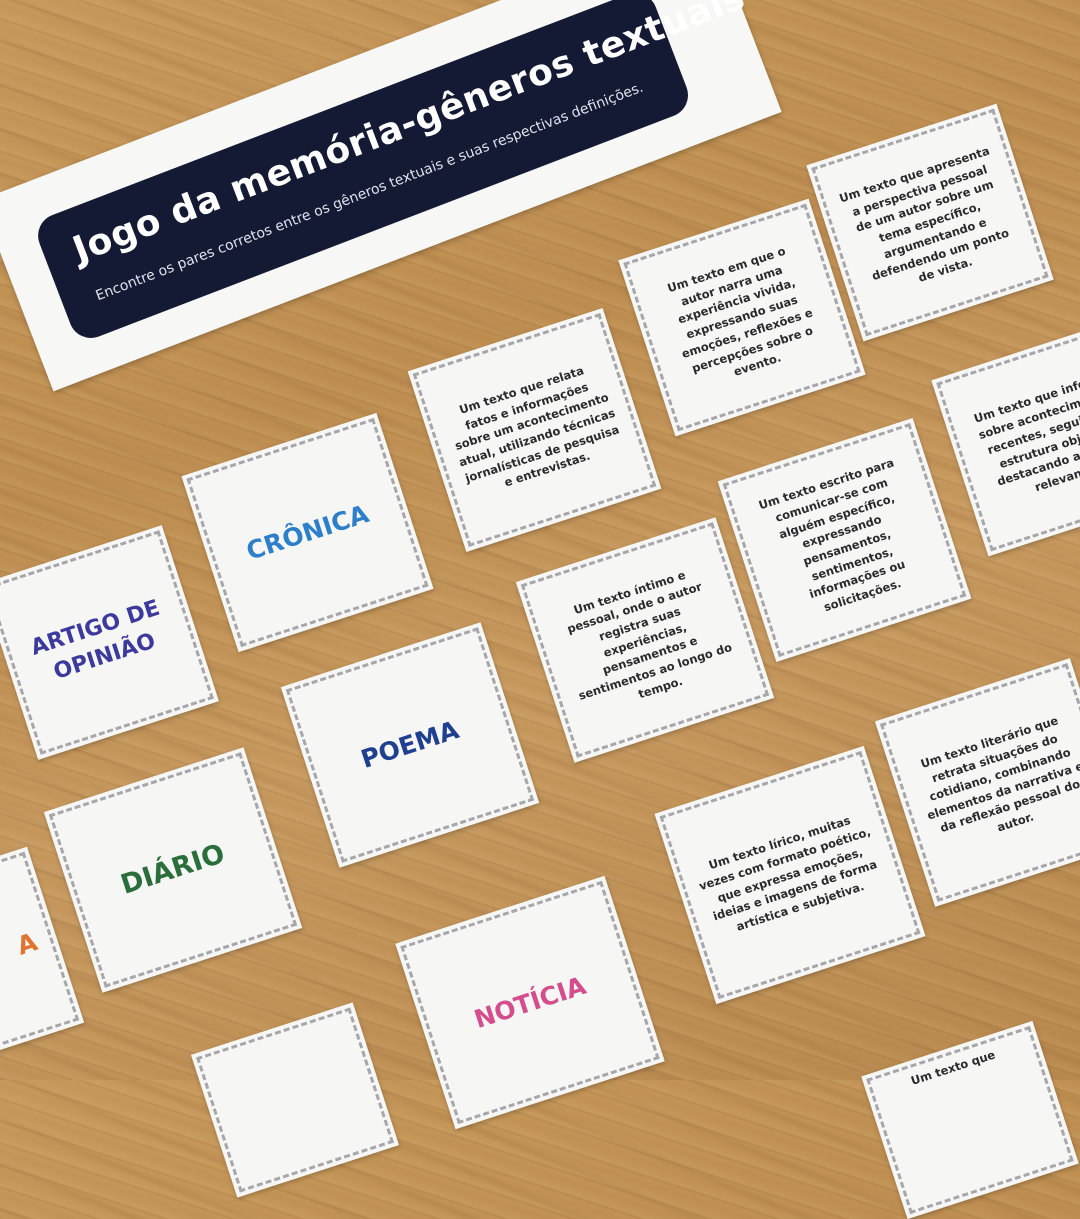 The image size is (1080, 1219). I want to click on banner-title: Jogo da memória-gêneros textuais, so click(409, 136).